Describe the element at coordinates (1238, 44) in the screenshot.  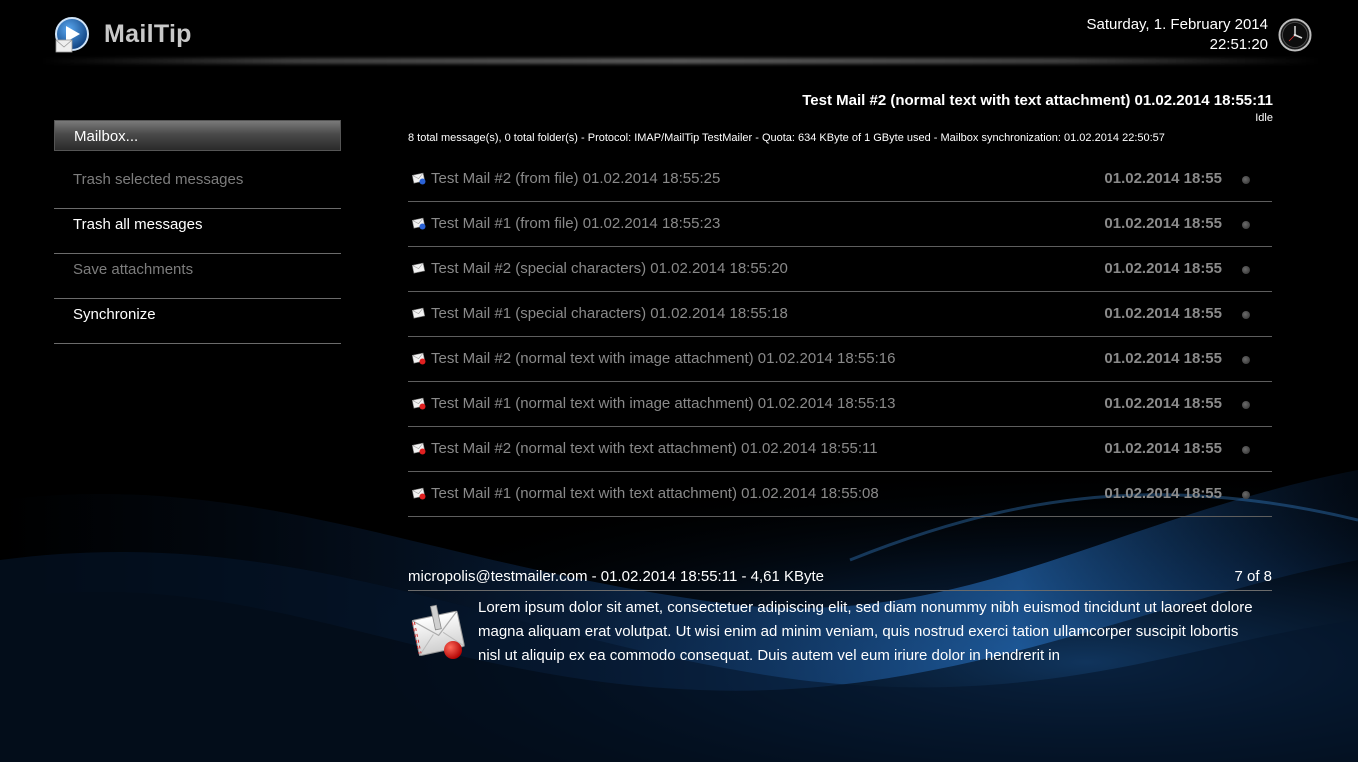
I see `current-time: 22:51:20` at that location.